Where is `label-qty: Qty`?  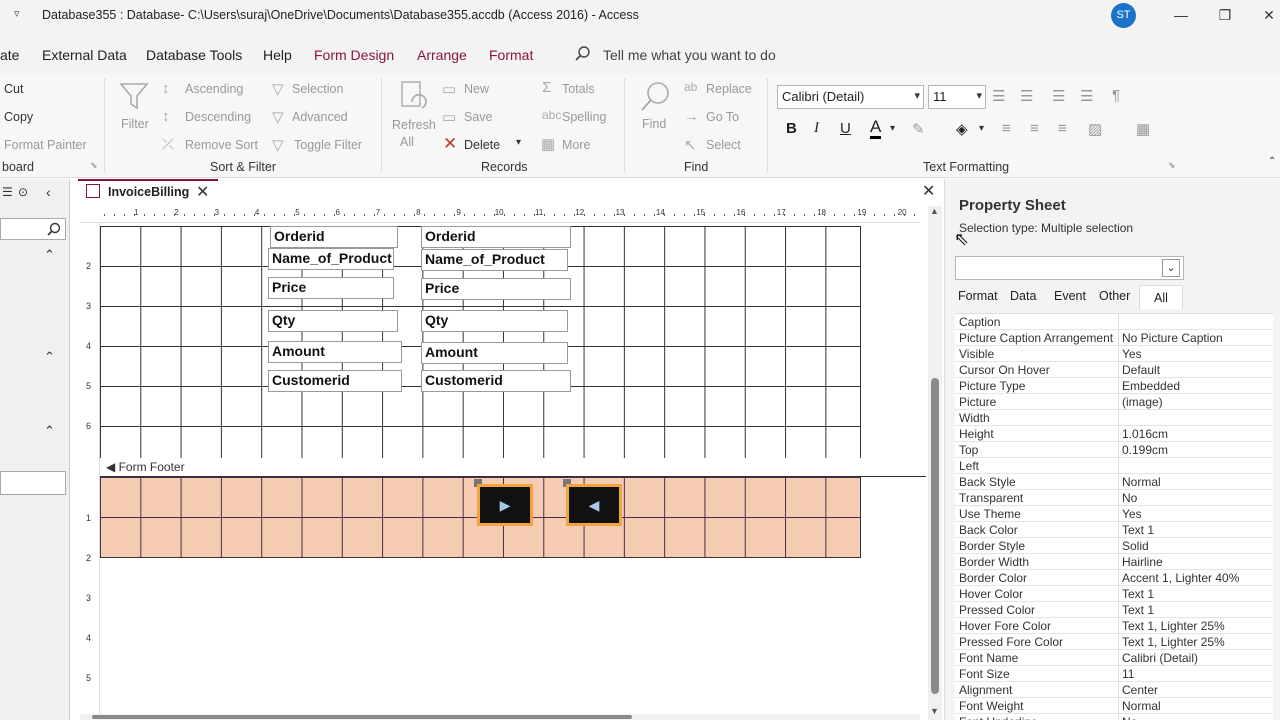
label-qty: Qty is located at coordinates (333, 321).